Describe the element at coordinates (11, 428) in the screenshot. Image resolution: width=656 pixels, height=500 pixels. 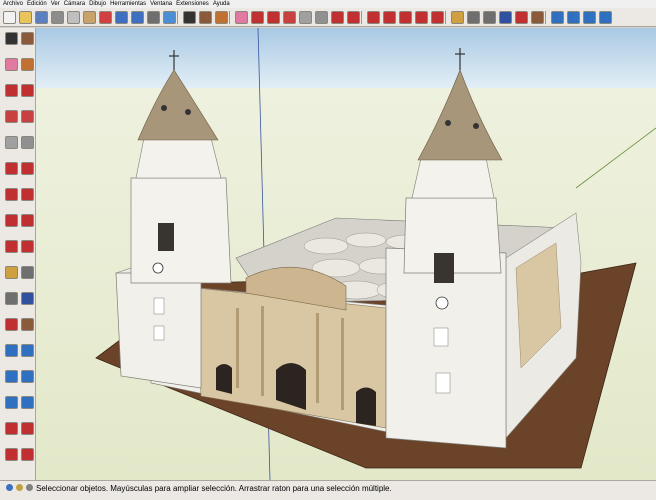
I see `position-camera-icon` at that location.